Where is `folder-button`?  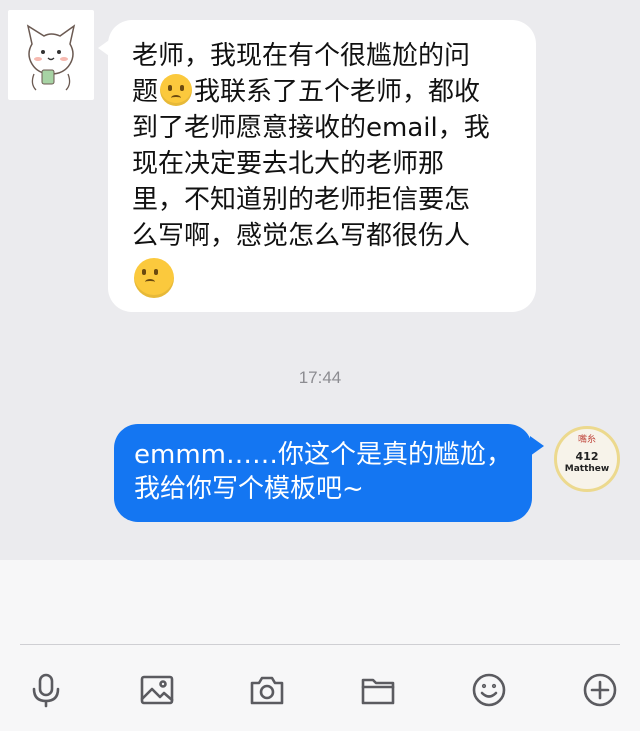 folder-button is located at coordinates (378, 690).